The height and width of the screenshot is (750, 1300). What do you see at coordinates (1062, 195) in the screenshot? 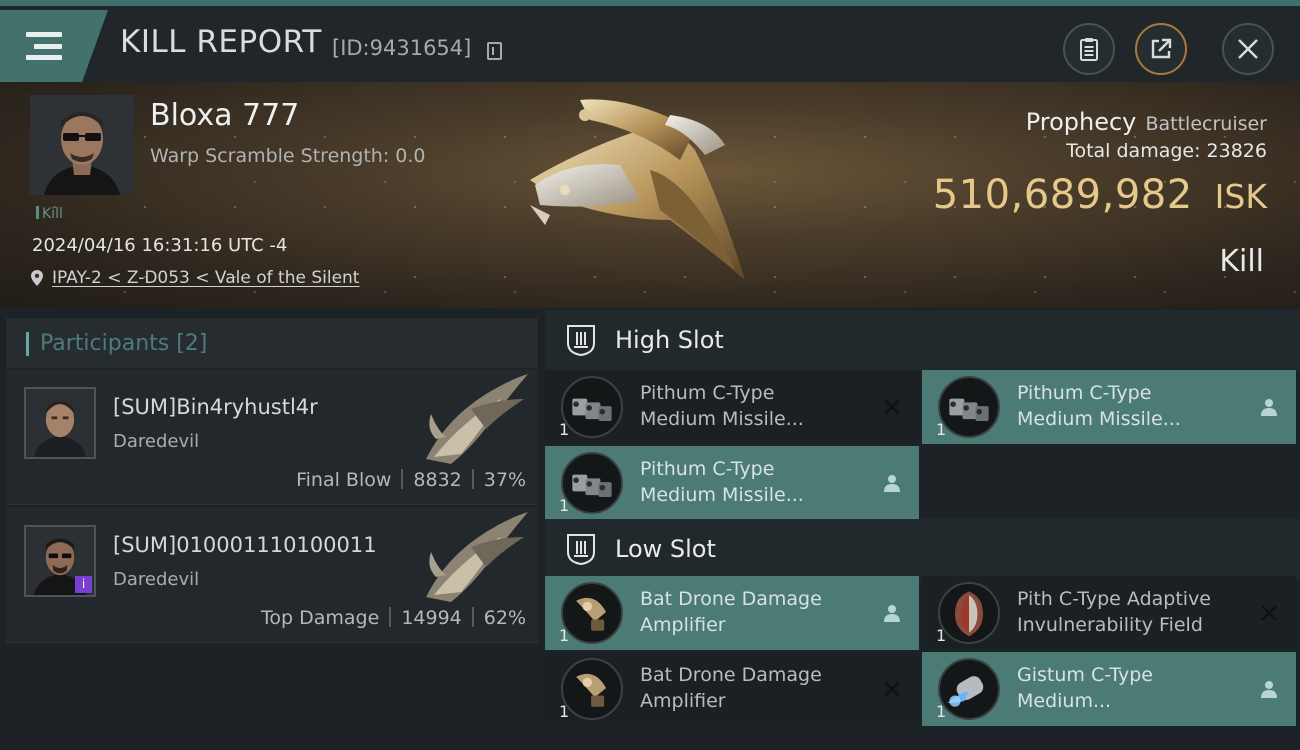
I see `isk-value: 510,689,982` at bounding box center [1062, 195].